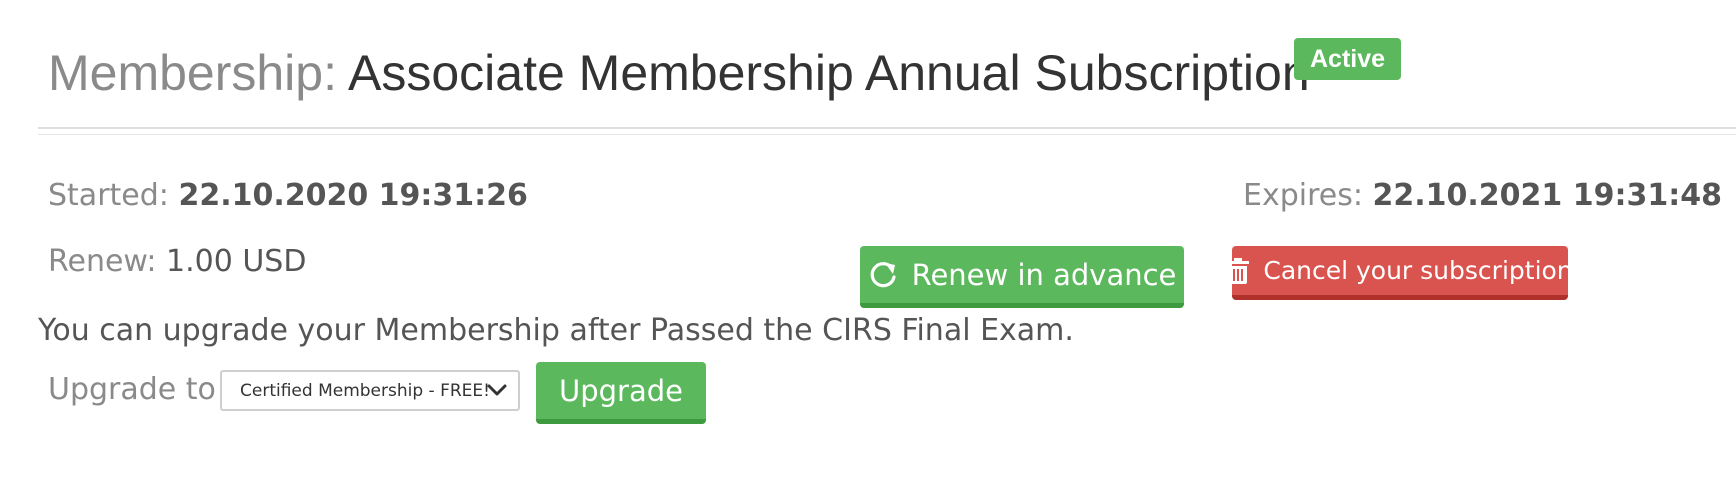 The image size is (1736, 492). I want to click on expires-value: 22.10.2021 19:31:48, so click(1547, 195).